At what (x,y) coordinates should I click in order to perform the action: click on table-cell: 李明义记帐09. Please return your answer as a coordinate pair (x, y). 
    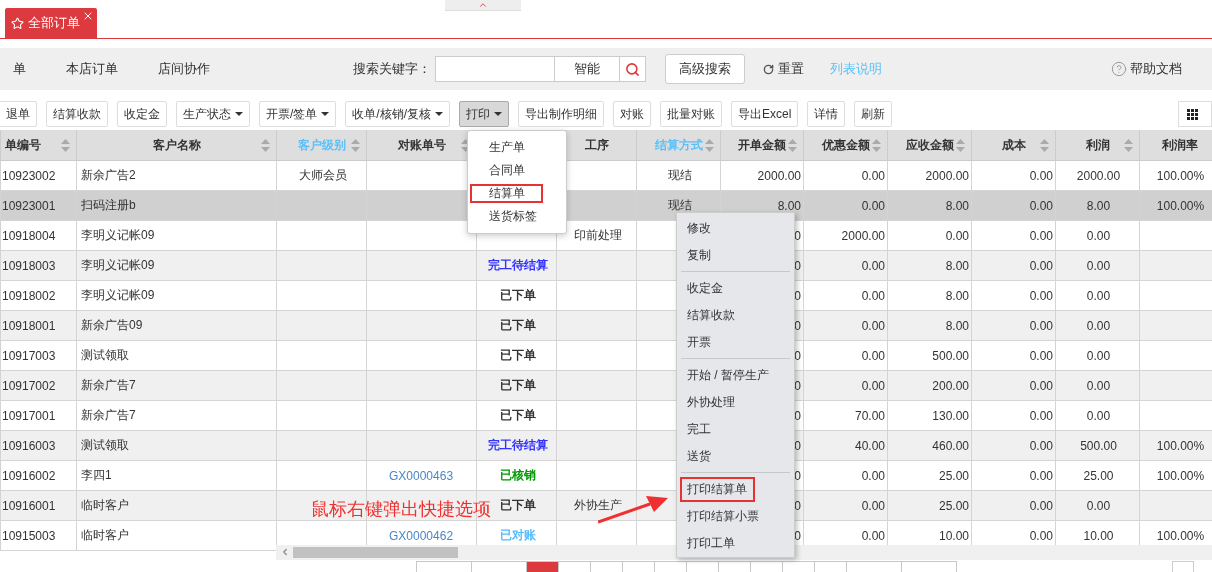
    Looking at the image, I should click on (176, 235).